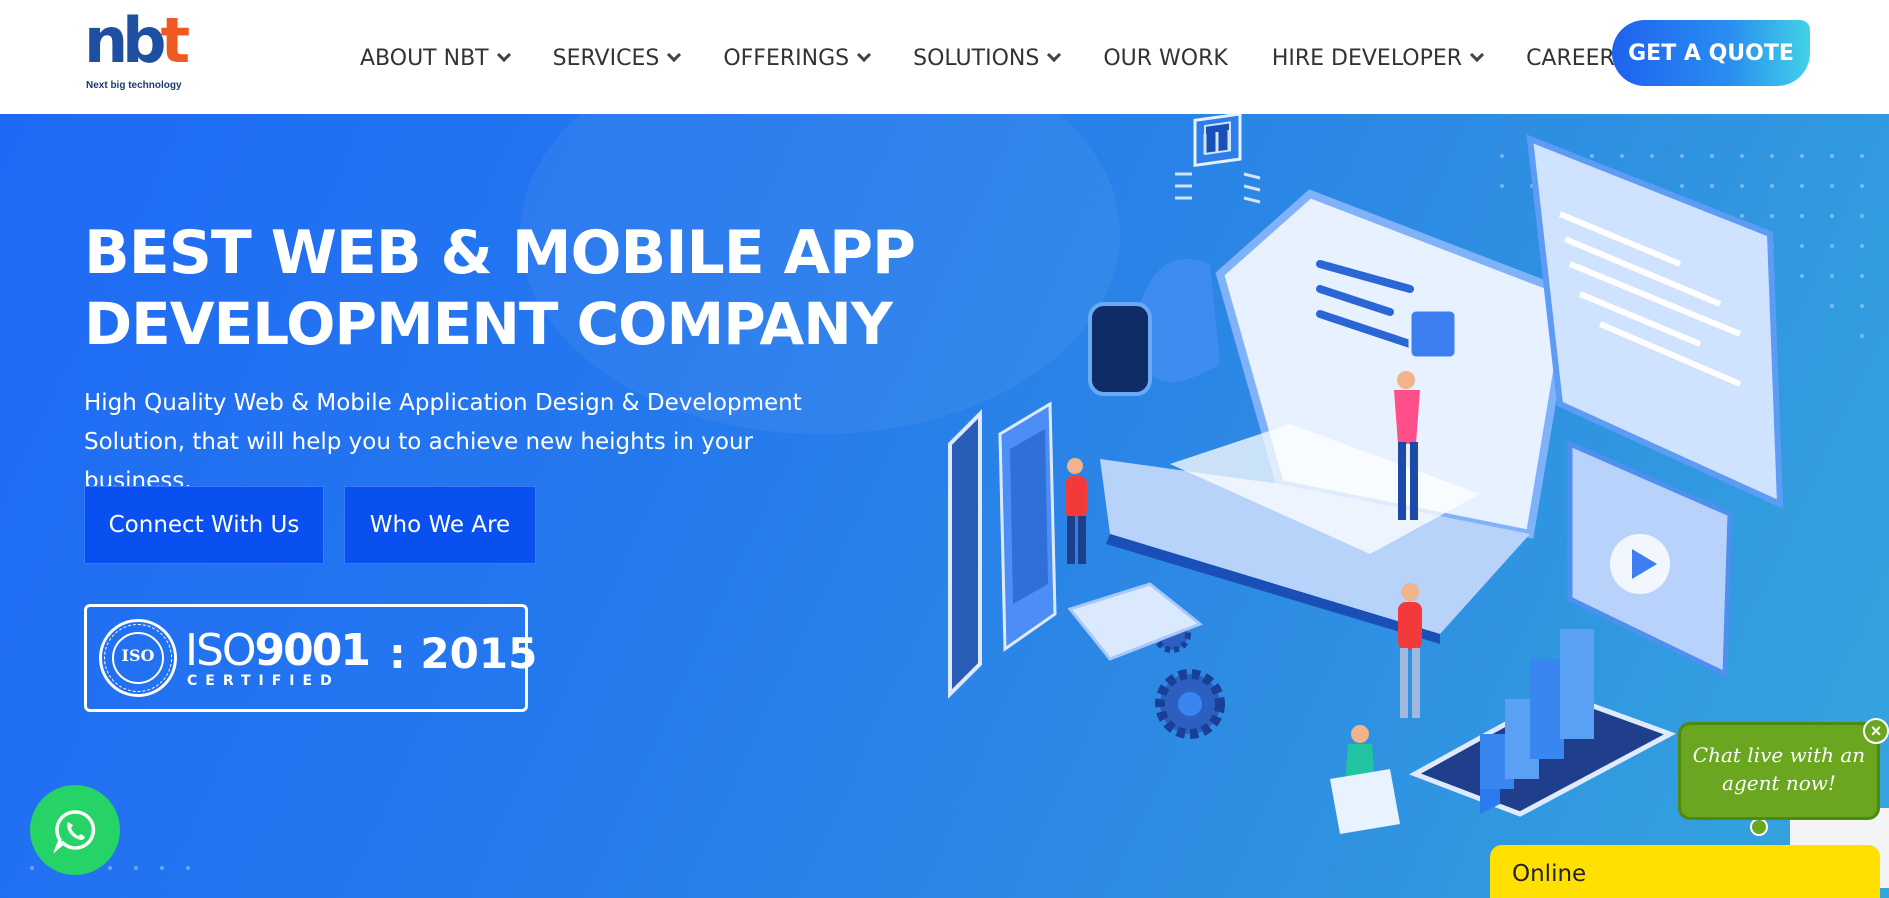  I want to click on iso-mark: ISO9001, so click(278, 650).